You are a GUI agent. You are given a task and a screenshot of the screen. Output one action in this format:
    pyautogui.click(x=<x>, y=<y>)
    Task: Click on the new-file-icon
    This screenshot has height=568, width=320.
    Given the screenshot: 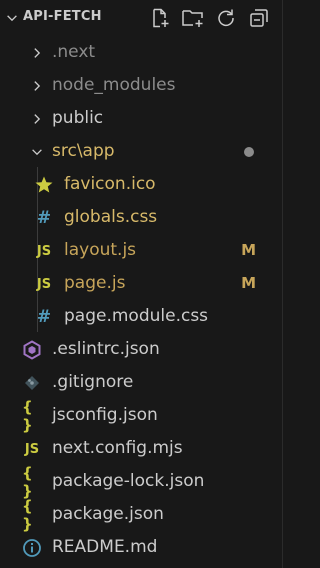 What is the action you would take?
    pyautogui.click(x=160, y=18)
    